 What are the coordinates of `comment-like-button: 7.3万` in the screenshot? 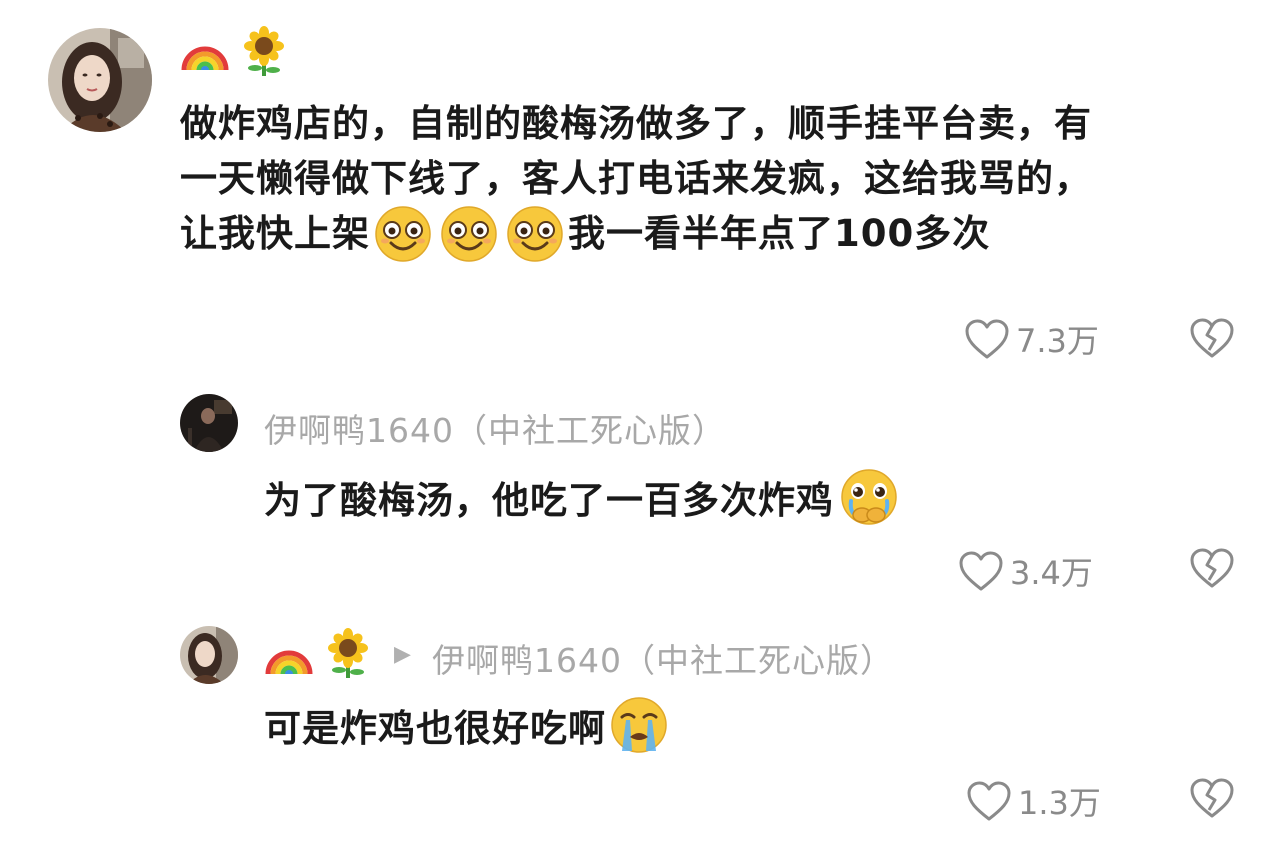 It's located at (1031, 339).